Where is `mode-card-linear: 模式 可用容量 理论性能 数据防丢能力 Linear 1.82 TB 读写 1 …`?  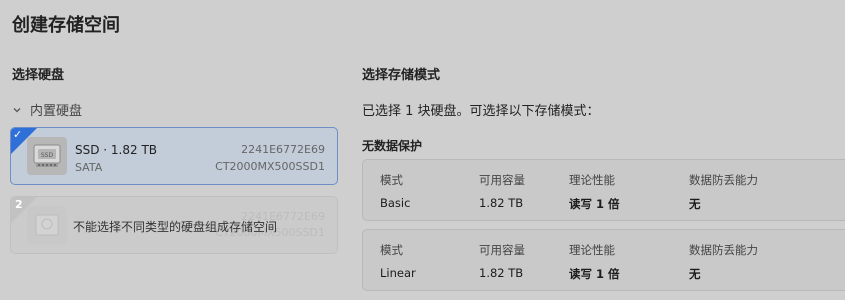
mode-card-linear: 模式 可用容量 理论性能 数据防丢能力 Linear 1.82 TB 读写 1 … is located at coordinates (603, 260).